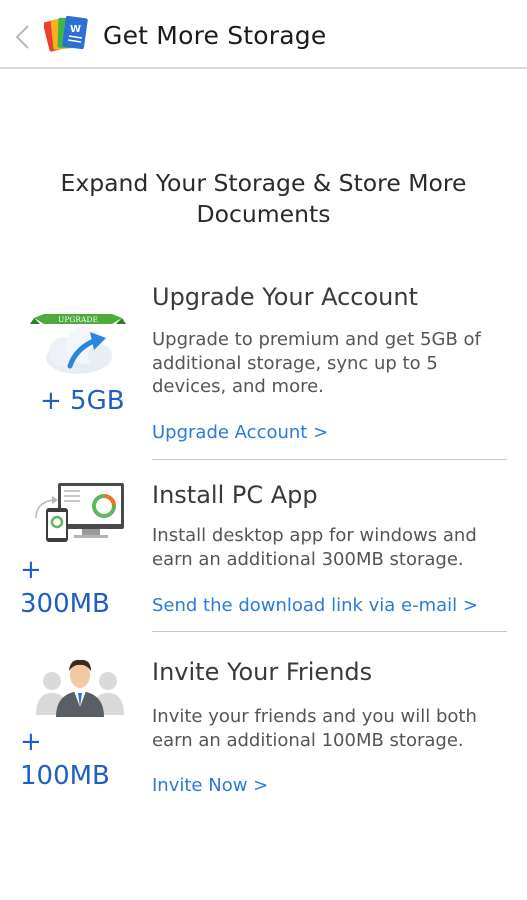 Image resolution: width=527 pixels, height=900 pixels. I want to click on invite-now-link: Invite Now >, so click(210, 785).